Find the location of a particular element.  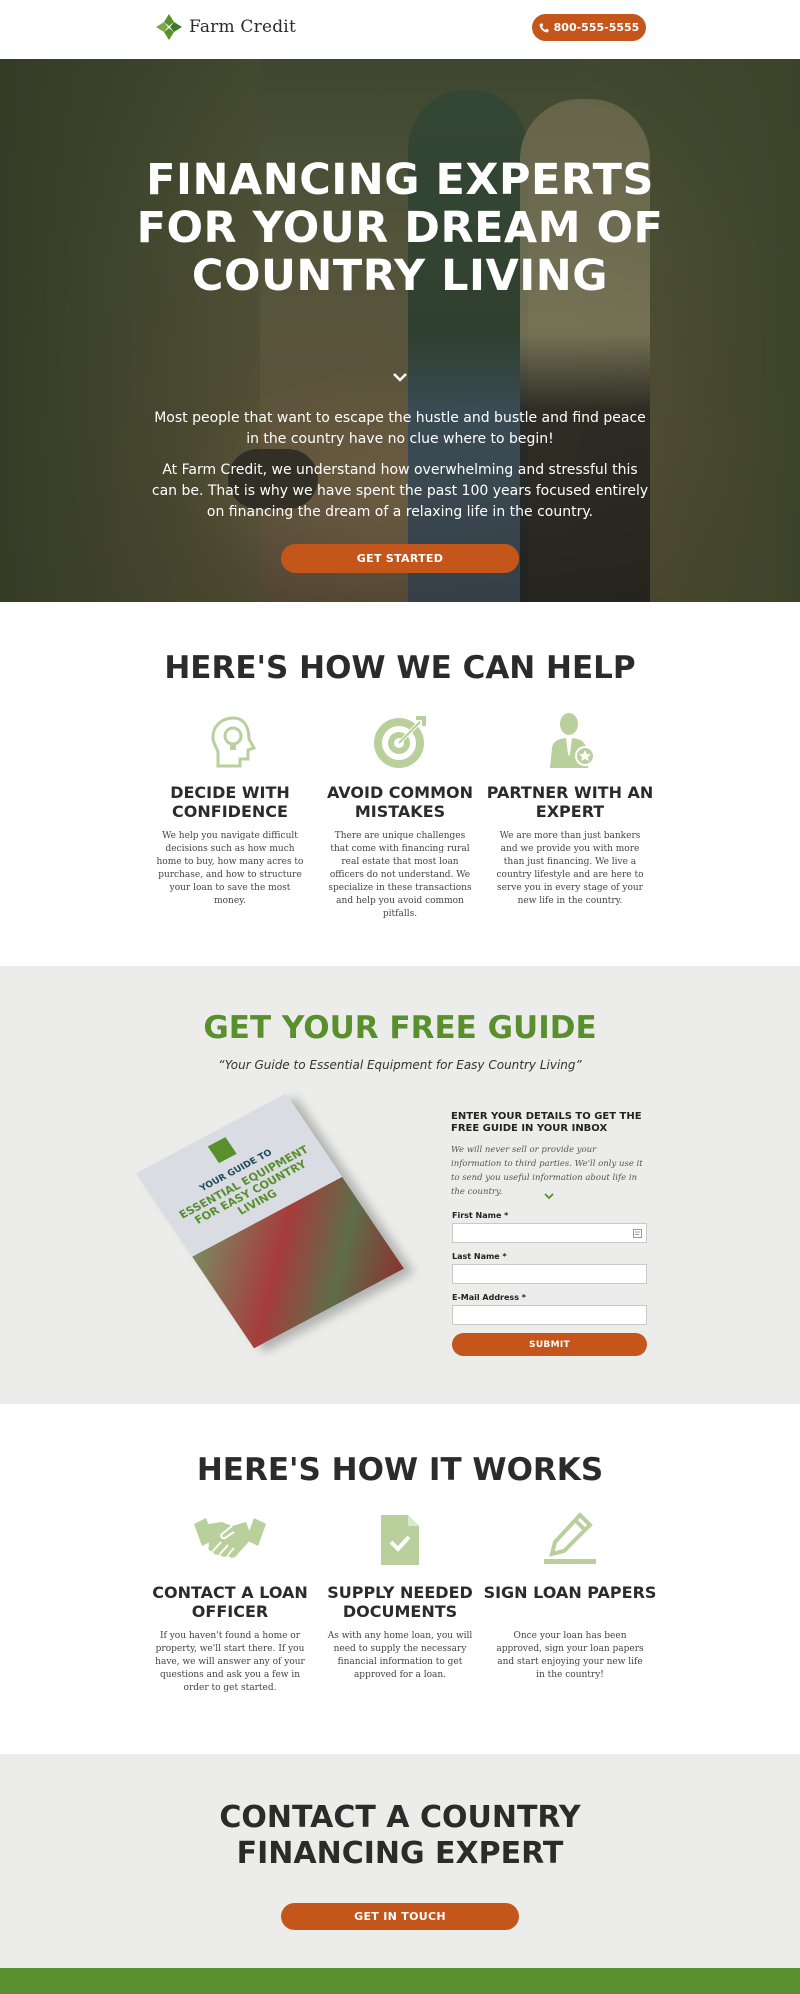

phone-button: 800-555-5555 is located at coordinates (589, 27).